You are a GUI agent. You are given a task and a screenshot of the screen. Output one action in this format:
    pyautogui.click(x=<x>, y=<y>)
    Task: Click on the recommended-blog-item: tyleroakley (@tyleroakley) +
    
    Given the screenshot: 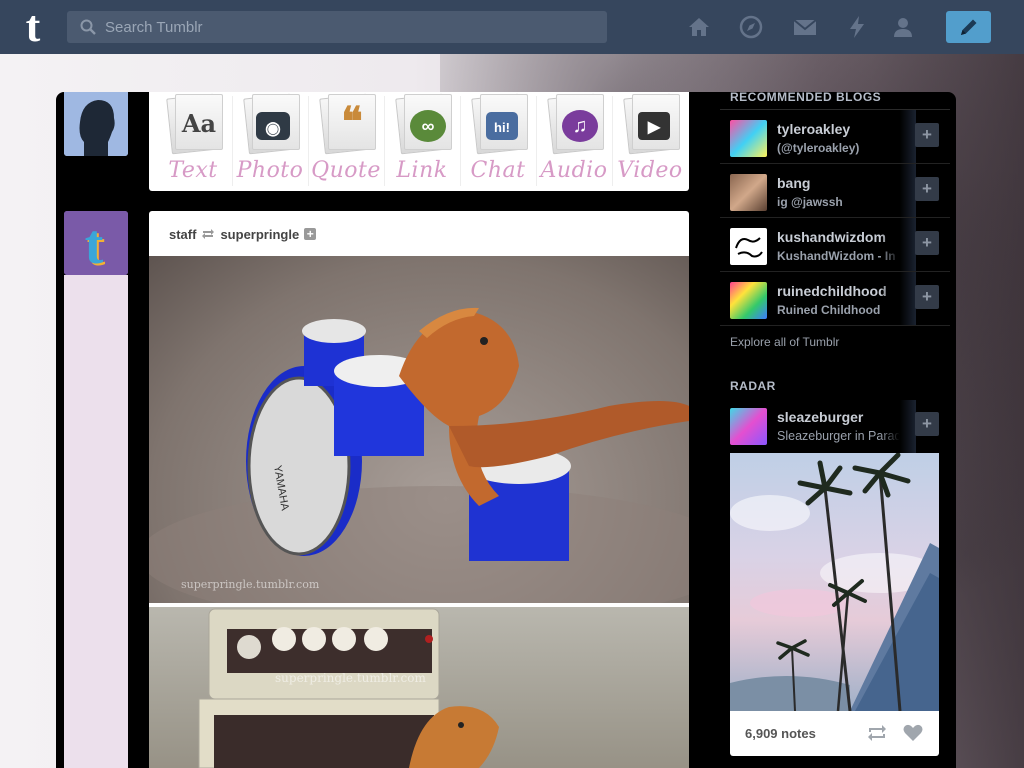 What is the action you would take?
    pyautogui.click(x=835, y=137)
    